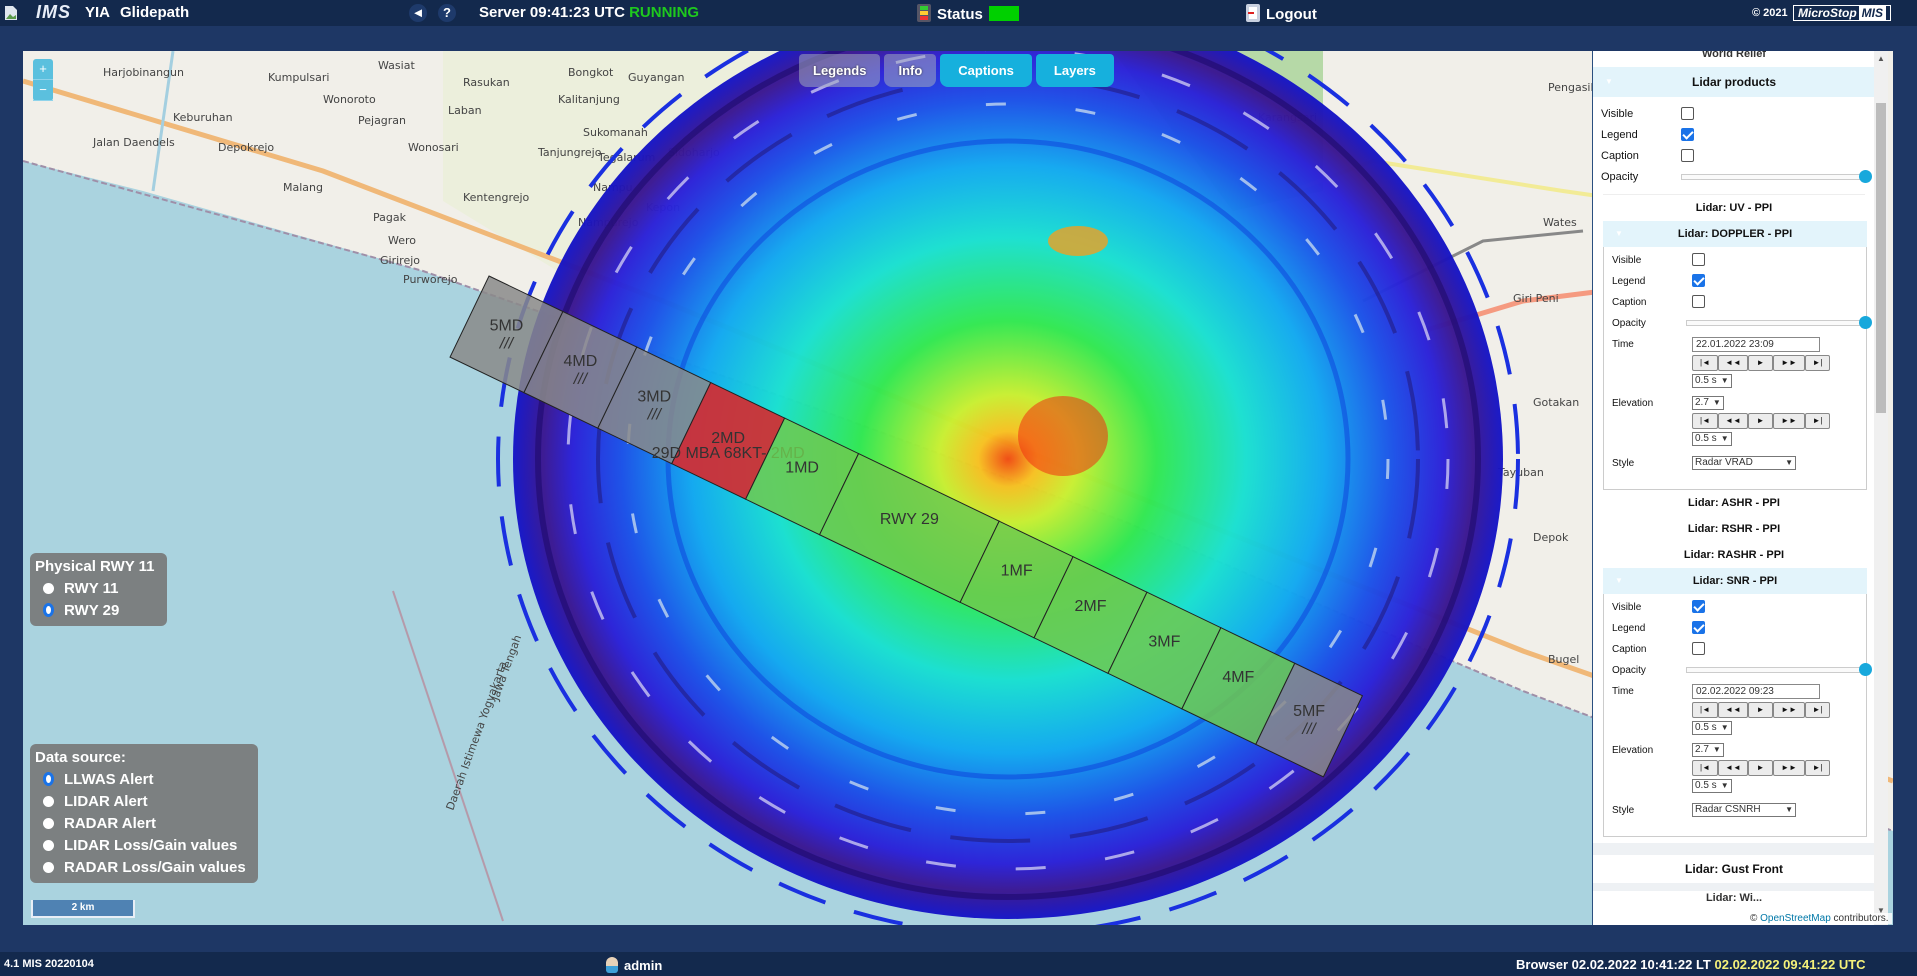  Describe the element at coordinates (1734, 529) in the screenshot. I see `product-rshr-ppi: Lidar: RSHR - PPI` at that location.